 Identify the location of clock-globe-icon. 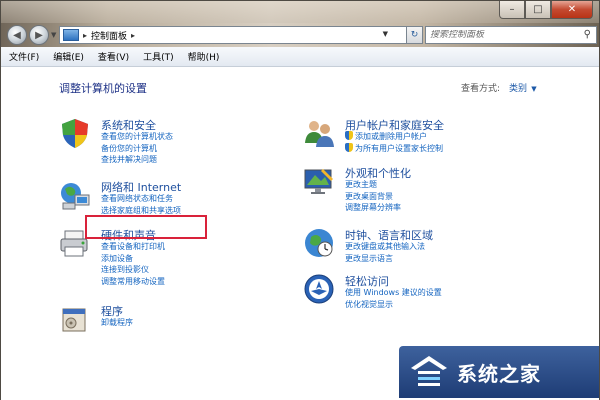
(319, 243).